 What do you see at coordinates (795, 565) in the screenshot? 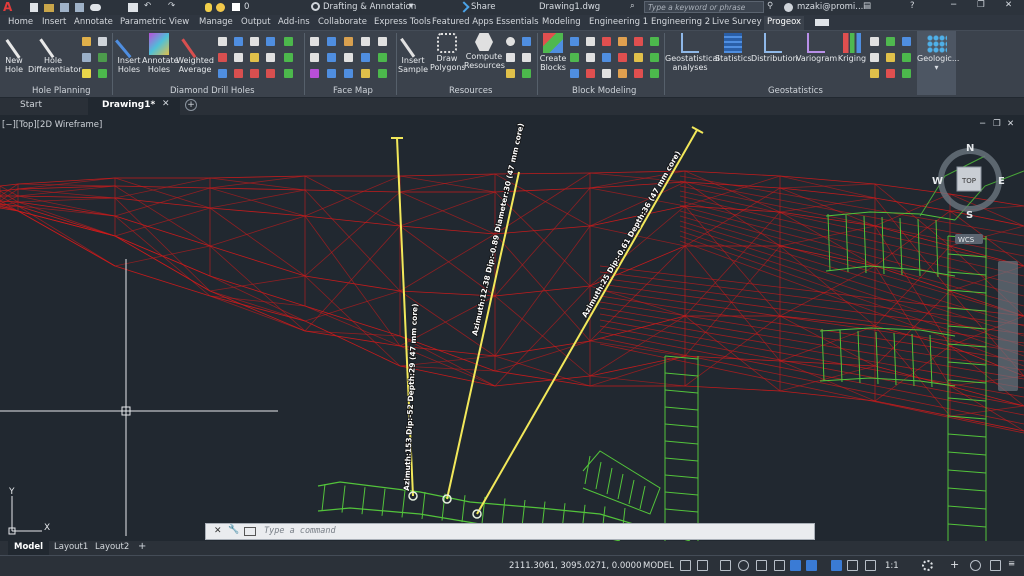
I see `object-snap-icon` at bounding box center [795, 565].